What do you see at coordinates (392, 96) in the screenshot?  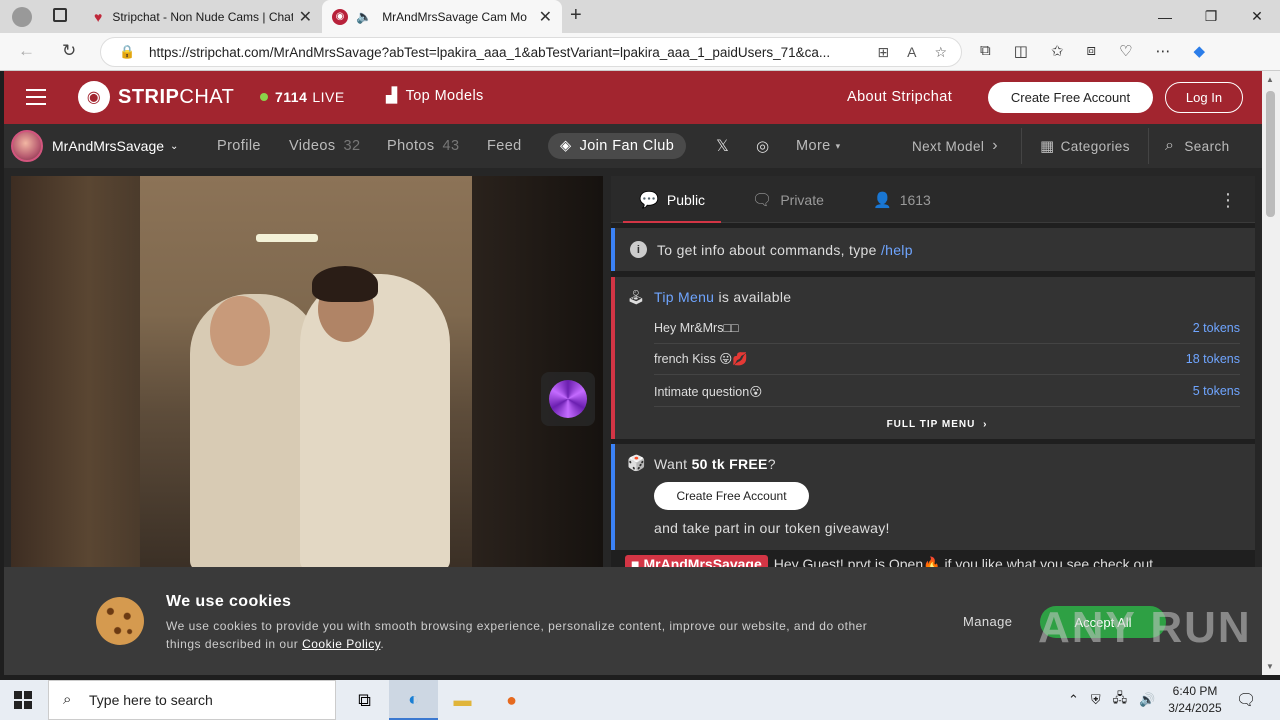 I see `podium-icon: ▟` at bounding box center [392, 96].